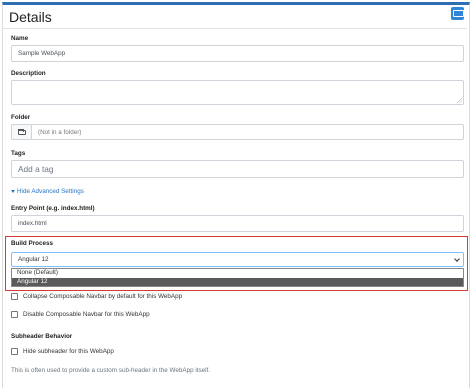 This screenshot has height=391, width=474. Describe the element at coordinates (42, 336) in the screenshot. I see `subheader-behavior-label: Subheader Behavior` at that location.